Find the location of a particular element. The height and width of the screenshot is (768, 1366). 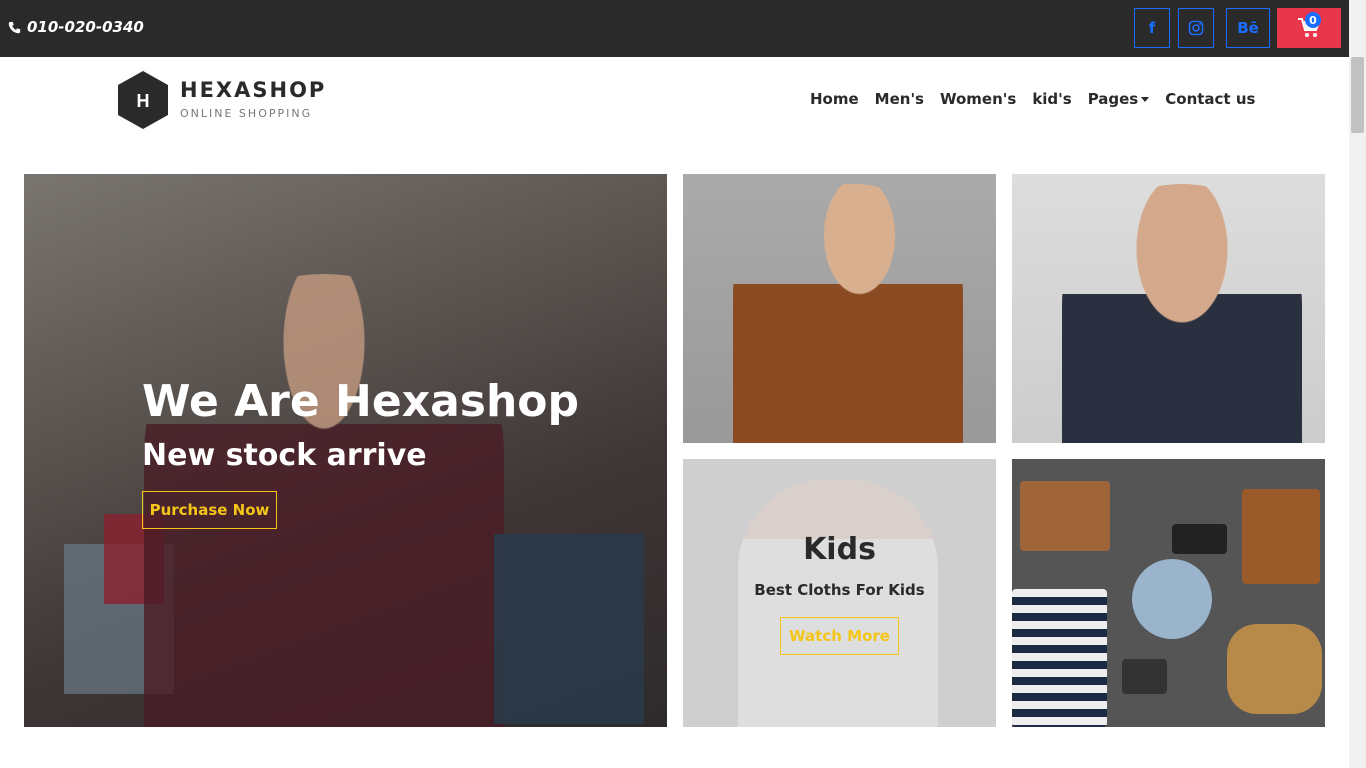

purchase-now-button: Purchase Now is located at coordinates (209, 510).